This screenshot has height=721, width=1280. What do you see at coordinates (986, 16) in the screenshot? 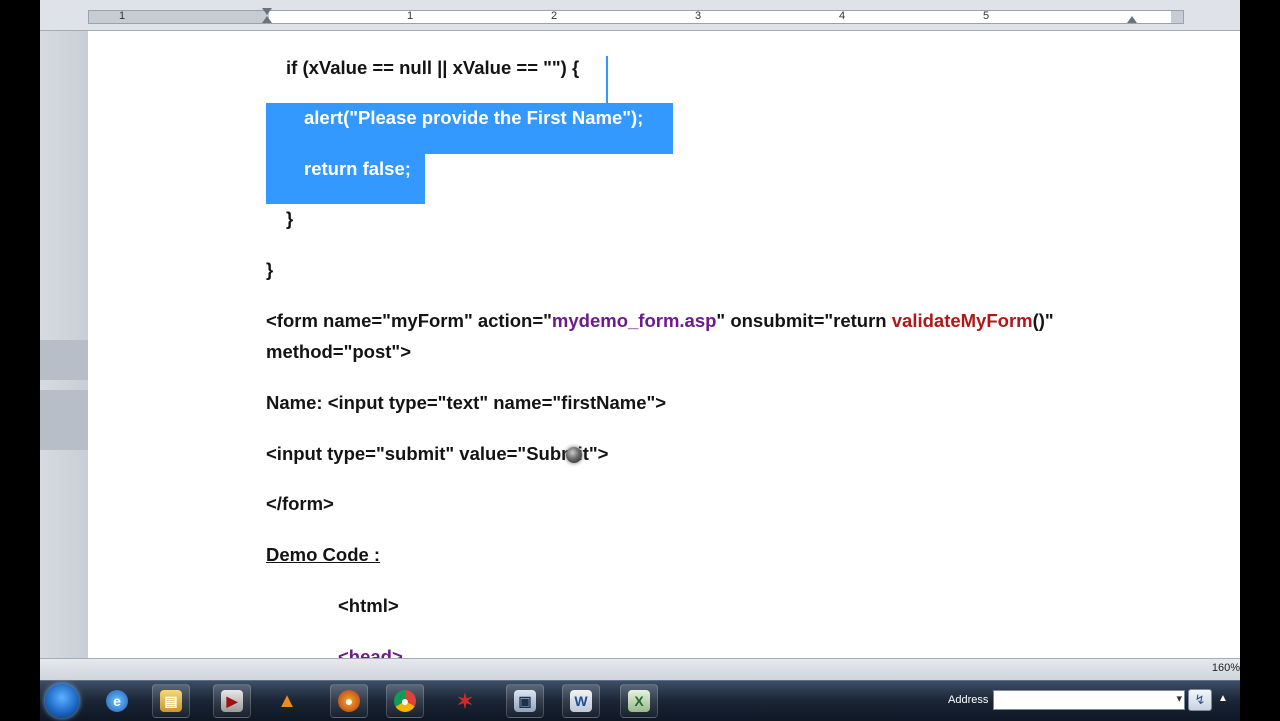
I see `ruler-number: 5` at bounding box center [986, 16].